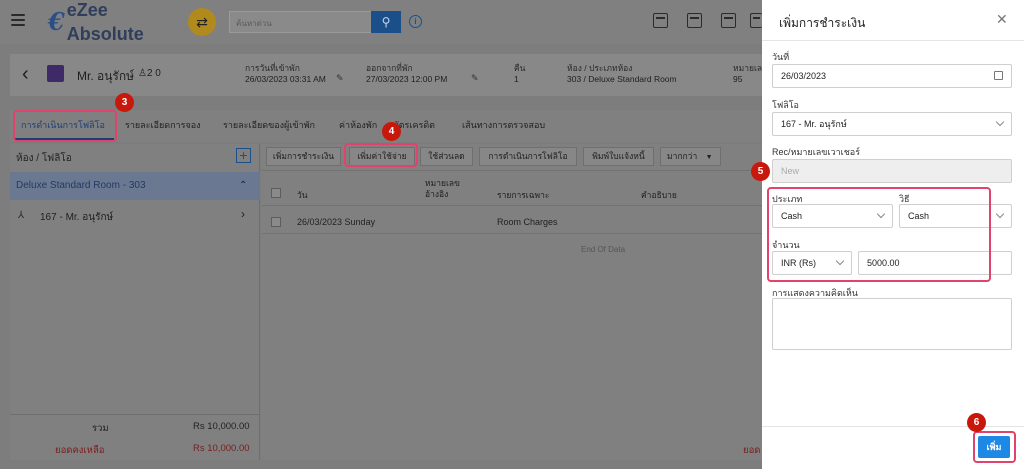  I want to click on chevron-up-icon: ⌃, so click(243, 185).